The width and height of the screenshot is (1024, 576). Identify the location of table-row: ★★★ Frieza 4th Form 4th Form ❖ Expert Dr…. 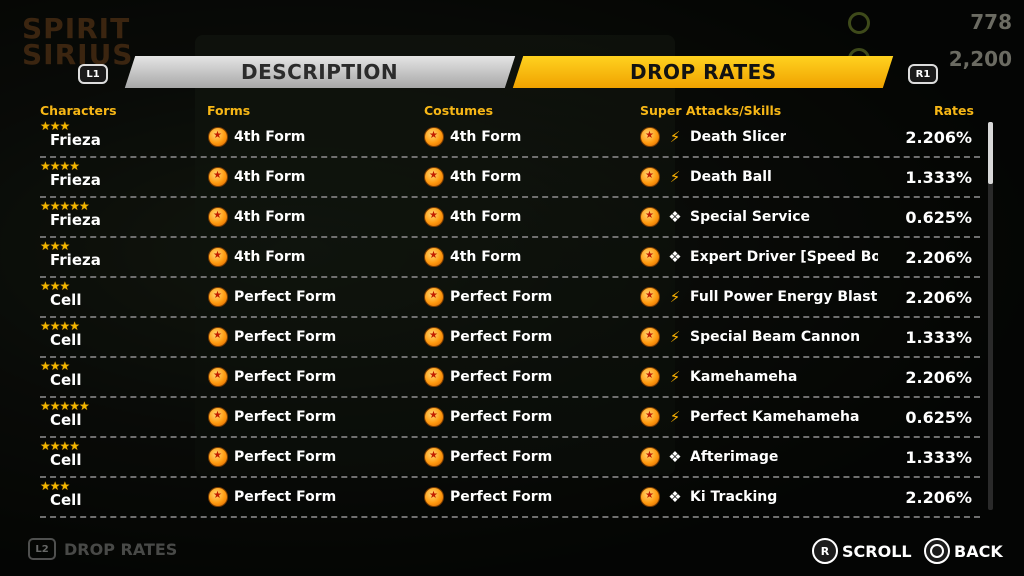
(510, 258).